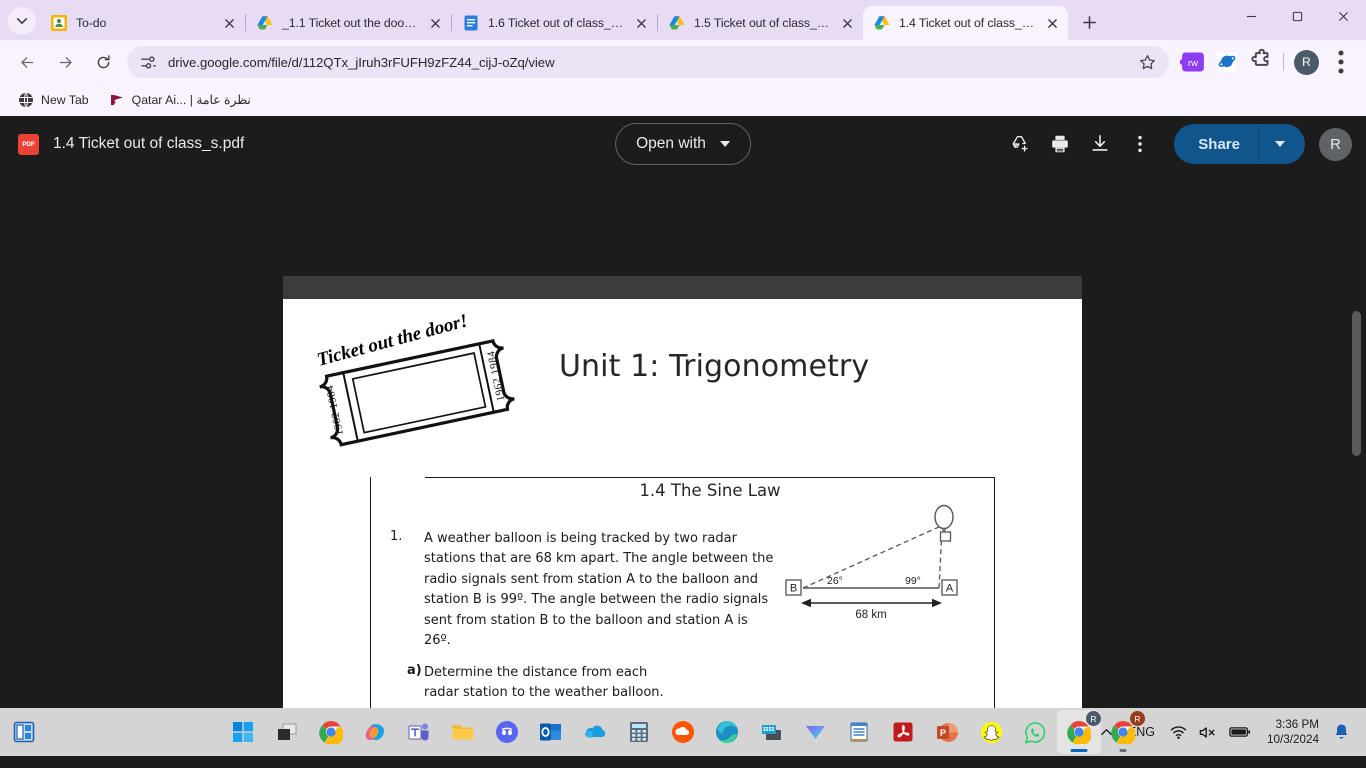  I want to click on bookmark-star-icon, so click(1147, 62).